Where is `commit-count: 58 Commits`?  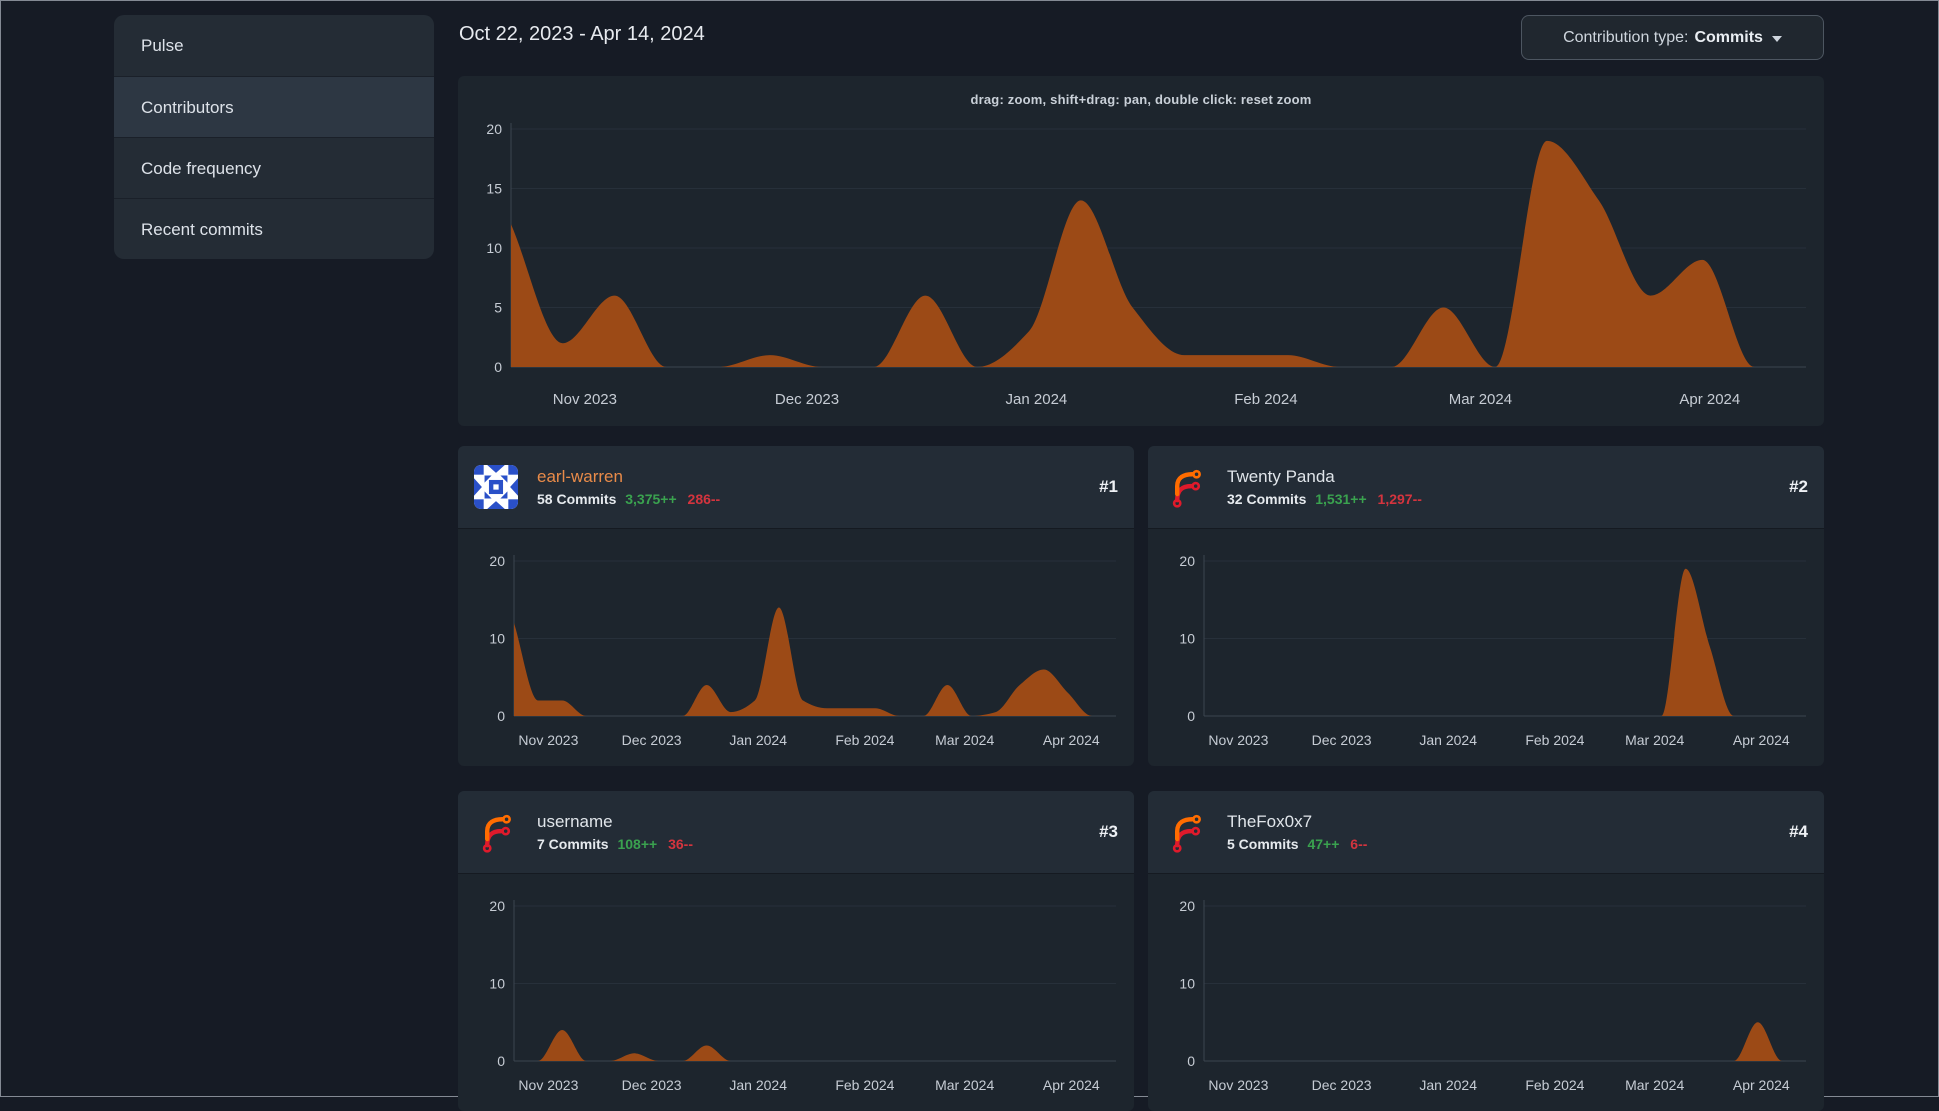 commit-count: 58 Commits is located at coordinates (577, 499).